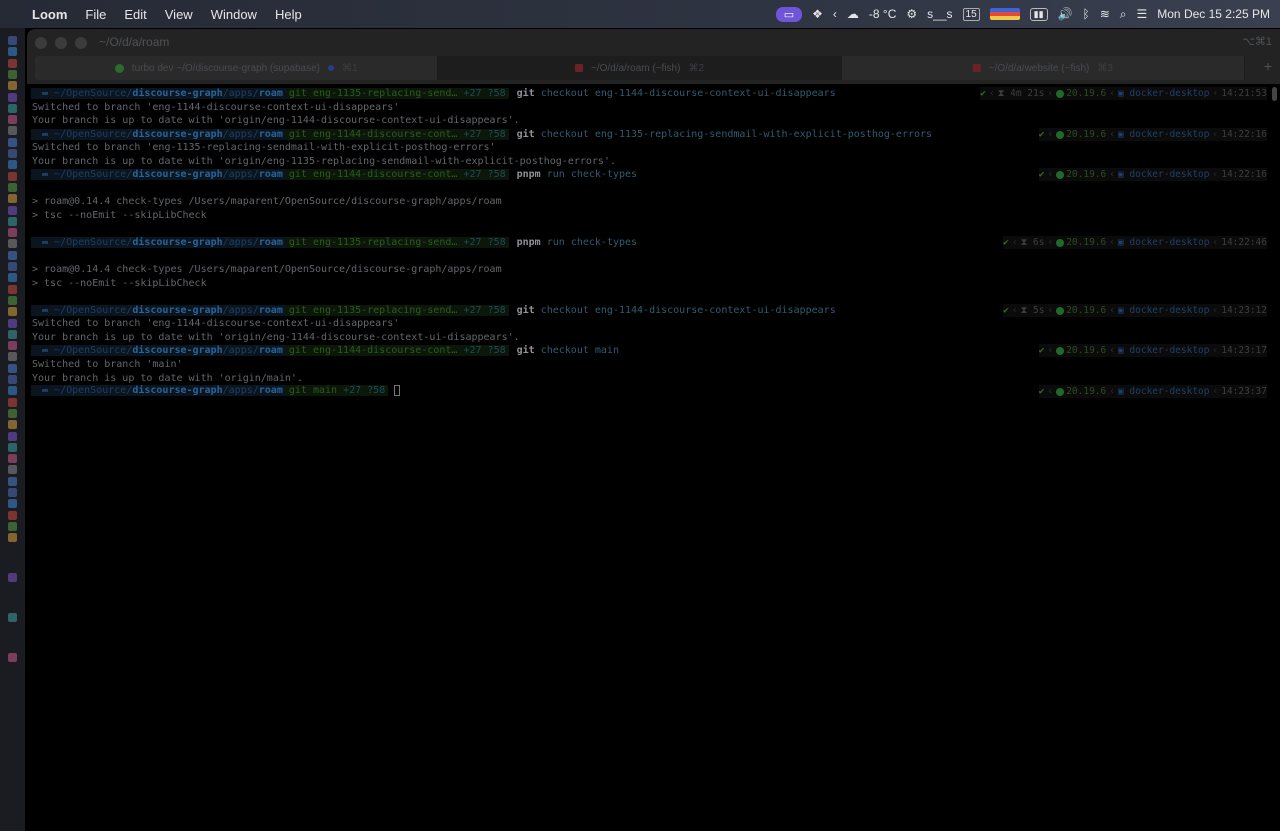  I want to click on kube-context: docker-desktop, so click(1169, 242).